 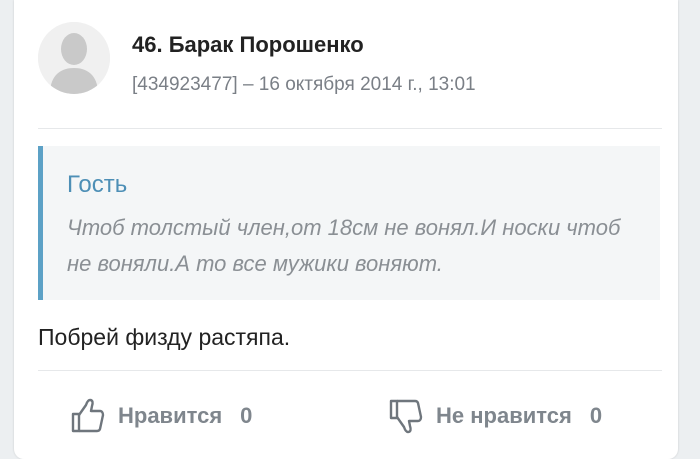 What do you see at coordinates (346, 418) in the screenshot?
I see `comment-actions: Нравится 0 Не нравится 0` at bounding box center [346, 418].